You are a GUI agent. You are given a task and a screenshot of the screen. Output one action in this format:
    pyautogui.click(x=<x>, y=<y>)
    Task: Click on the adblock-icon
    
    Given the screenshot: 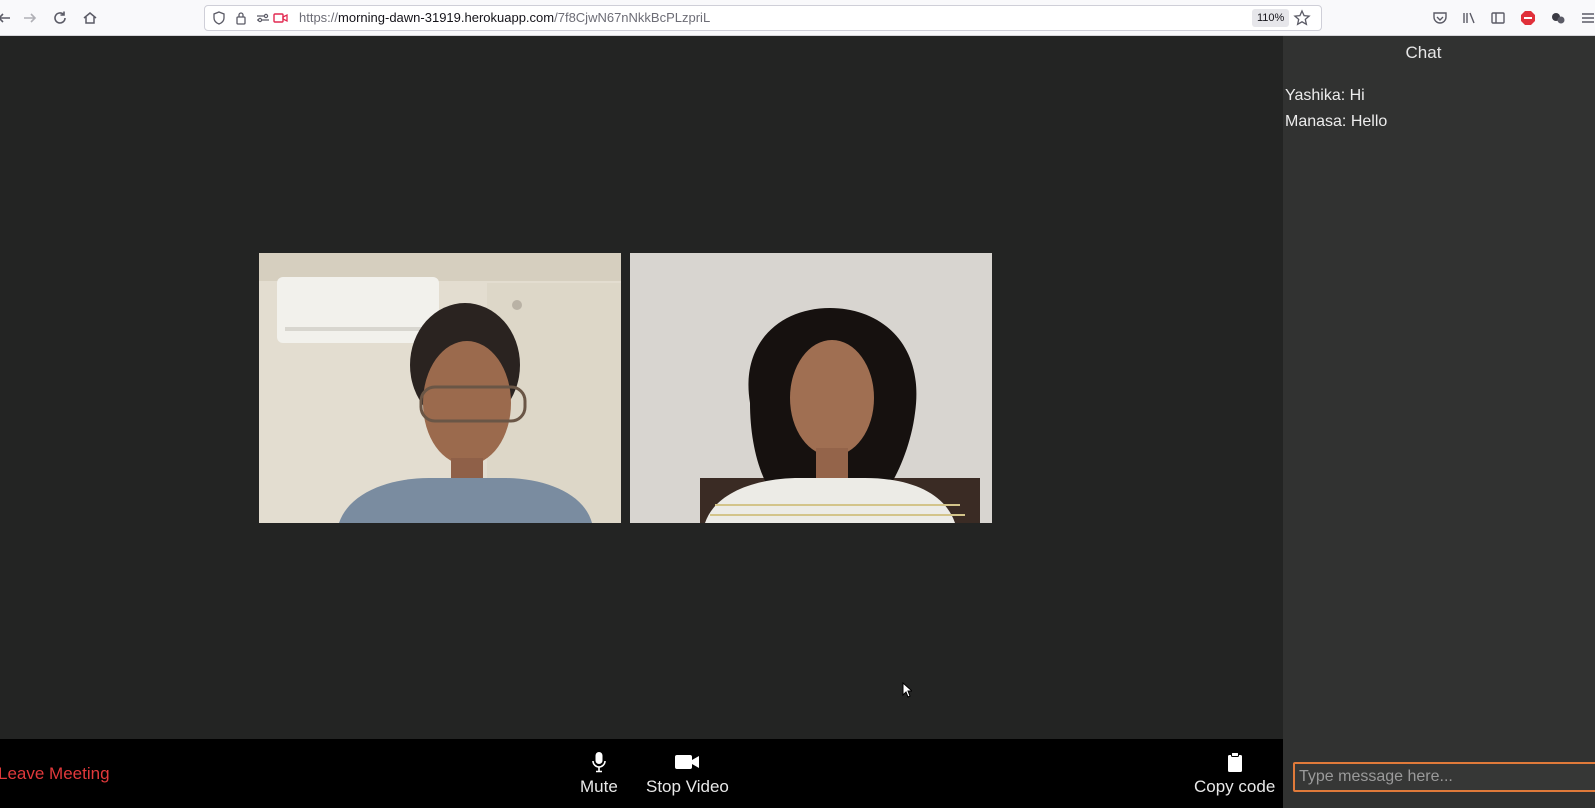 What is the action you would take?
    pyautogui.click(x=1528, y=18)
    